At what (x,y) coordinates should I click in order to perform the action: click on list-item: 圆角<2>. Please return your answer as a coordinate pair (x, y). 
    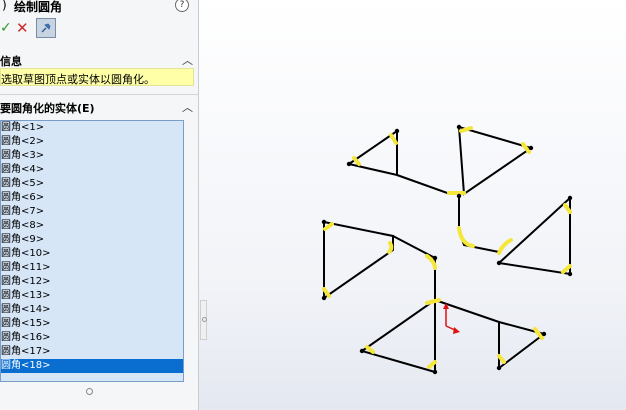
    Looking at the image, I should click on (92, 142).